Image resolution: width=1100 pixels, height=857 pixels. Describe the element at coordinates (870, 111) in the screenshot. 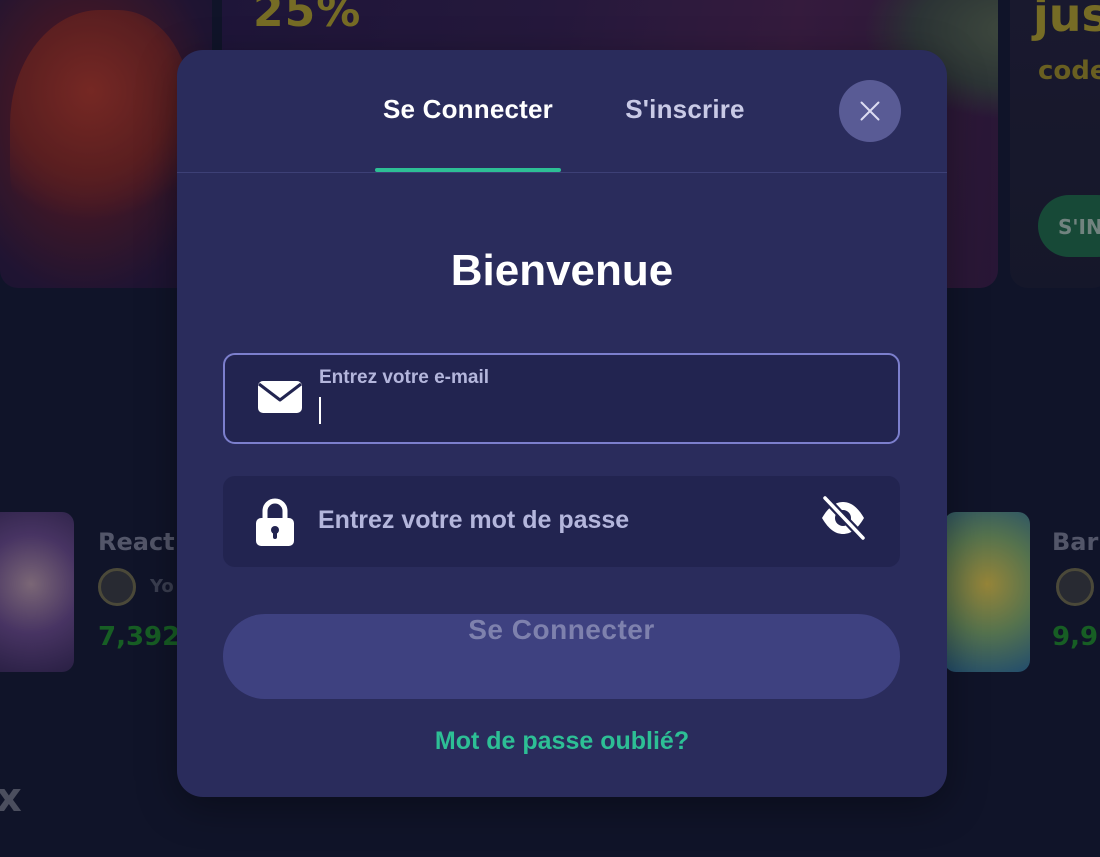

I see `close-icon` at that location.